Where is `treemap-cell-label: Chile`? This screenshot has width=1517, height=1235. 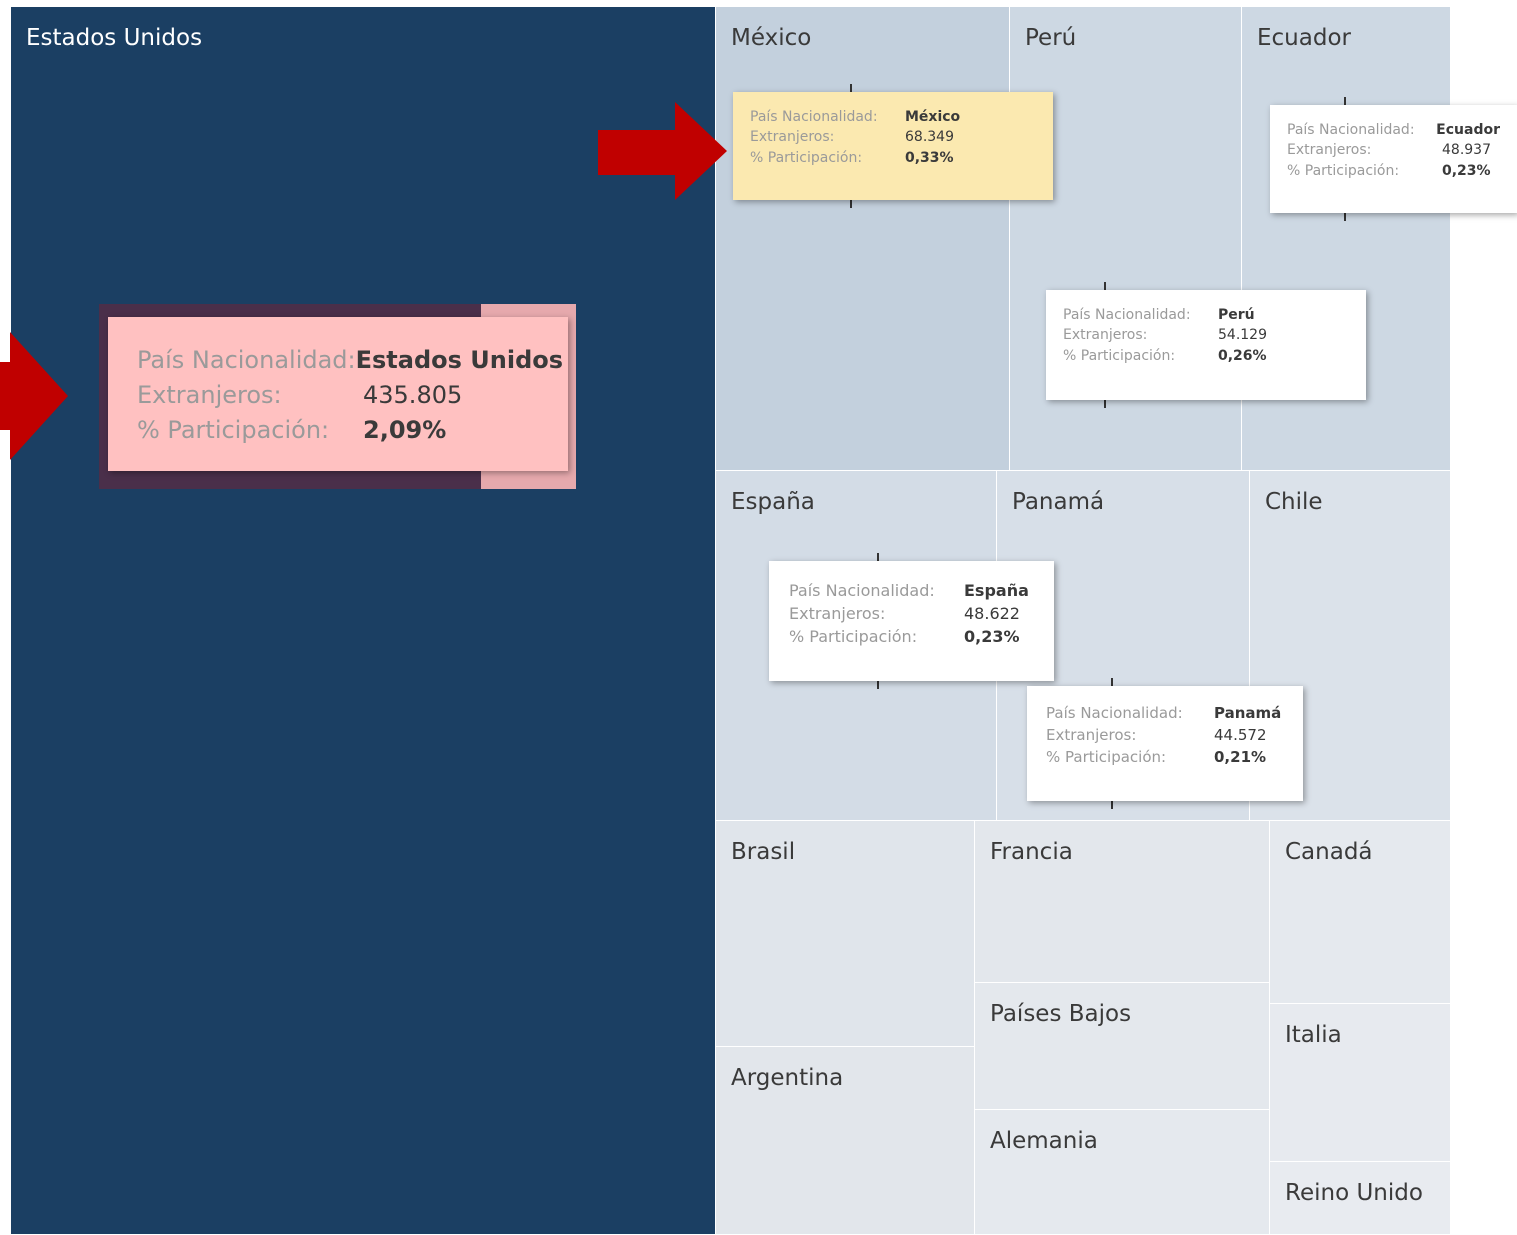
treemap-cell-label: Chile is located at coordinates (1294, 502).